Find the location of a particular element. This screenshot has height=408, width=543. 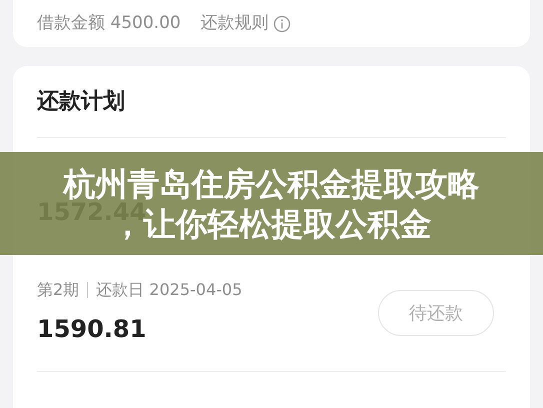

due-date: 还款日 2025-04-05 is located at coordinates (169, 290).